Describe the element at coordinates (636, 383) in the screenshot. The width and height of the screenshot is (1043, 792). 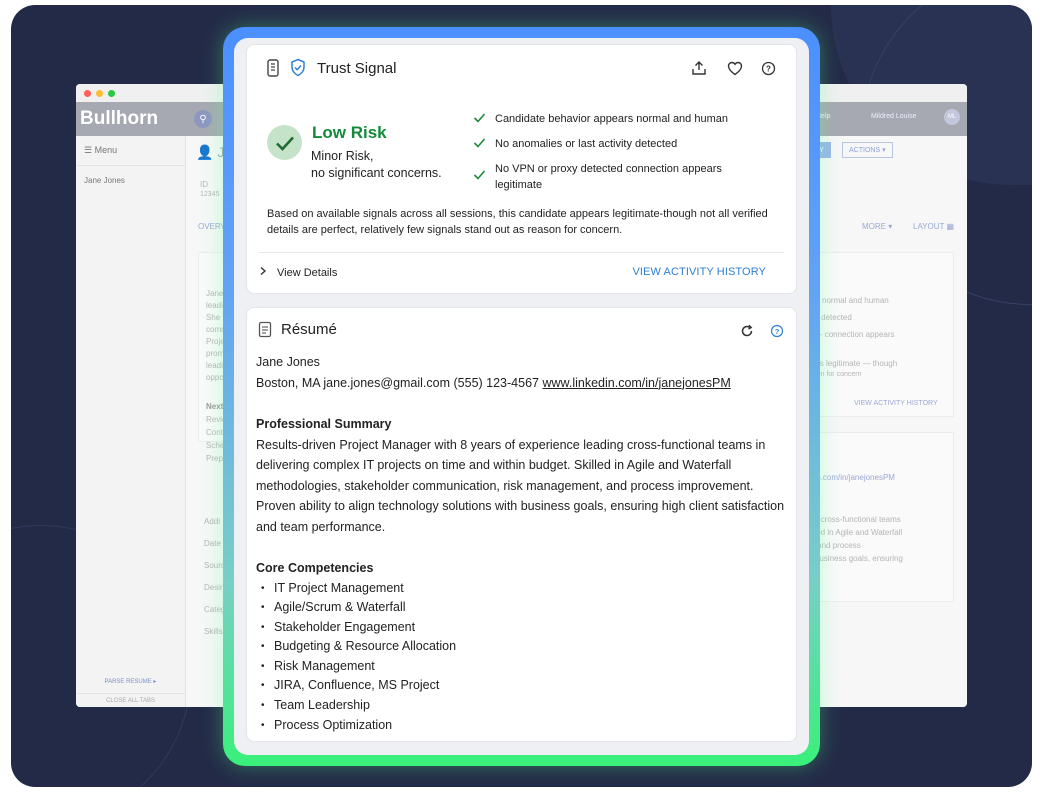
I see `linkedin-link: www.linkedin.com/in/janejonesPM` at that location.